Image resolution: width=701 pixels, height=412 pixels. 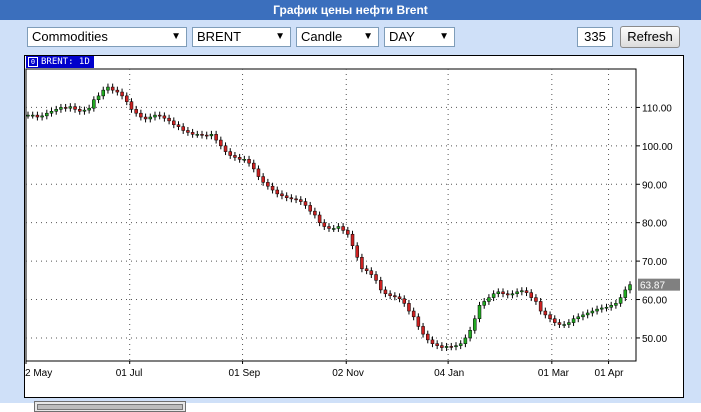 What do you see at coordinates (33, 62) in the screenshot?
I see `chart-menu-icon: 0` at bounding box center [33, 62].